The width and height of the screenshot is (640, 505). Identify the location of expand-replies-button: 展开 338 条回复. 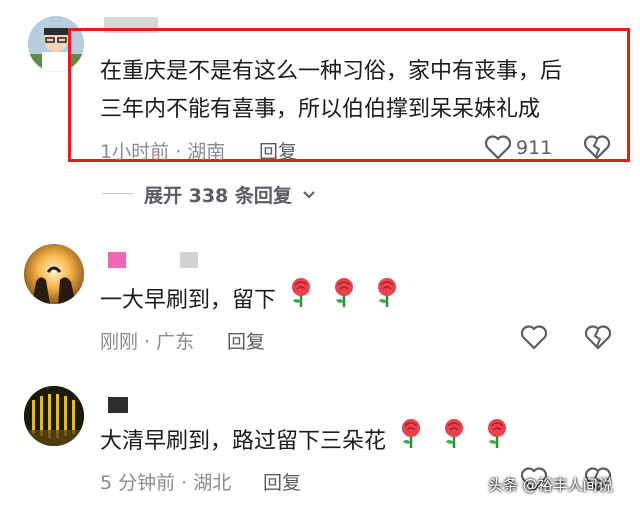
(218, 194).